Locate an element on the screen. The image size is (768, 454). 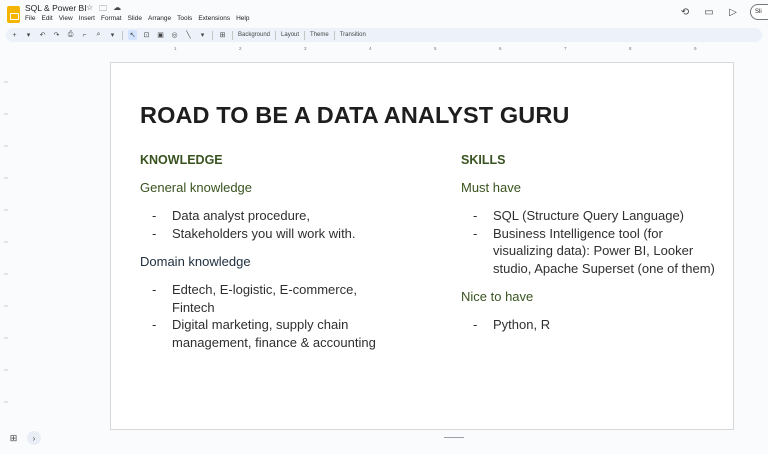
slides-logo-icon is located at coordinates (13, 14).